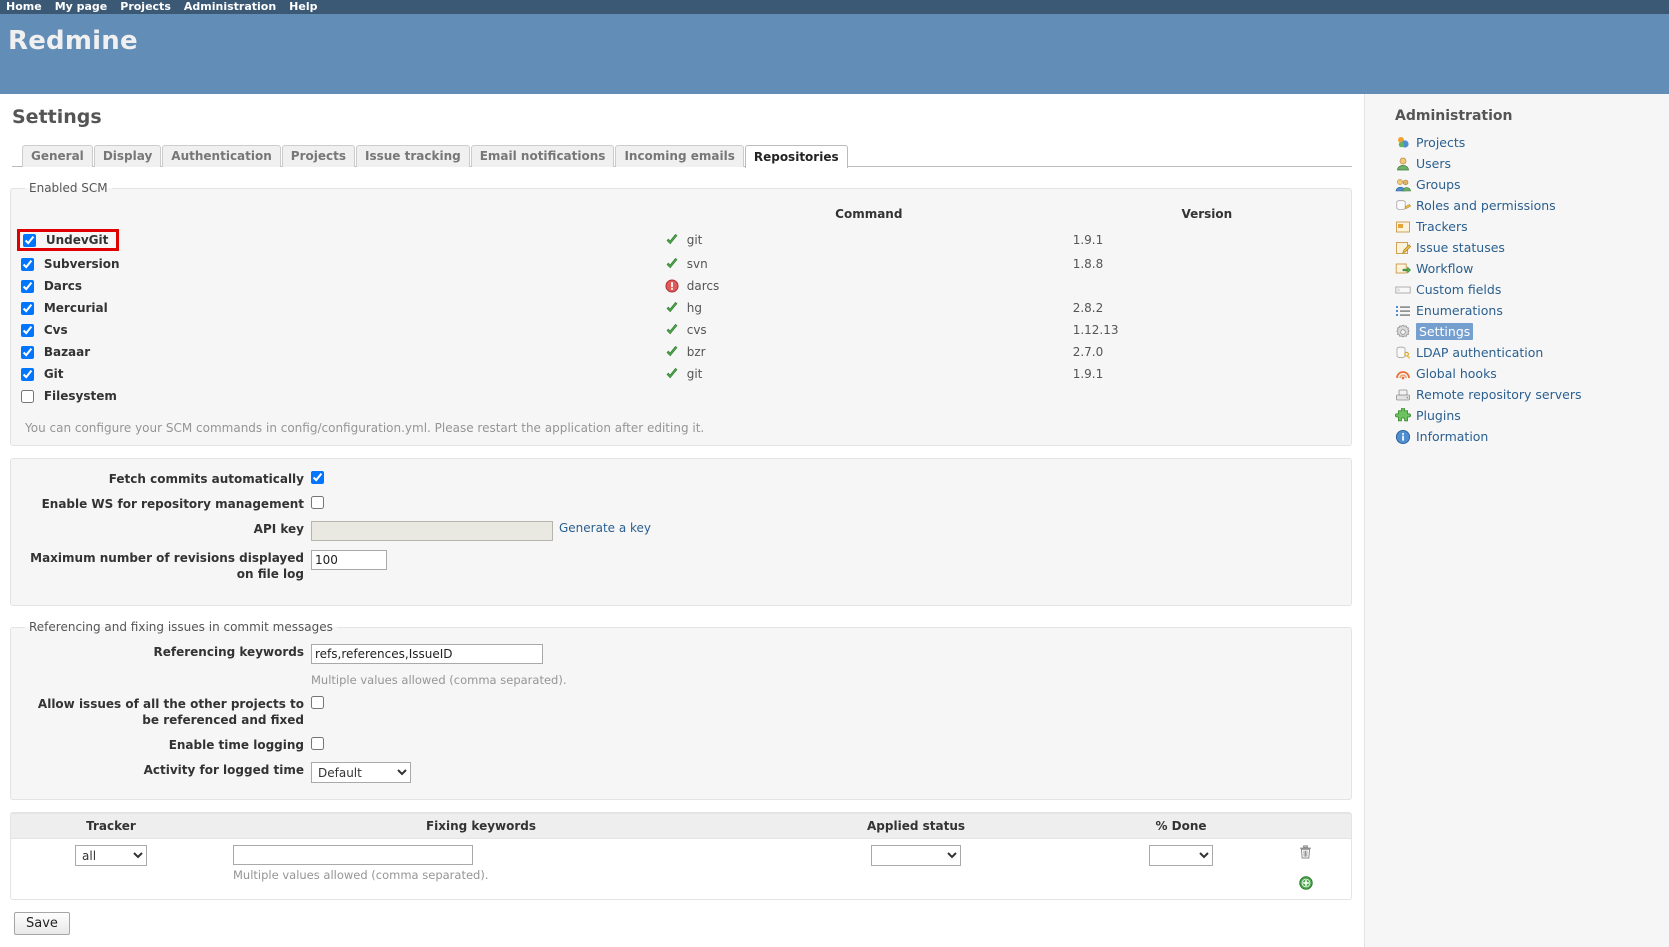 Image resolution: width=1669 pixels, height=947 pixels. What do you see at coordinates (111, 855) in the screenshot?
I see `tracker-select: all` at bounding box center [111, 855].